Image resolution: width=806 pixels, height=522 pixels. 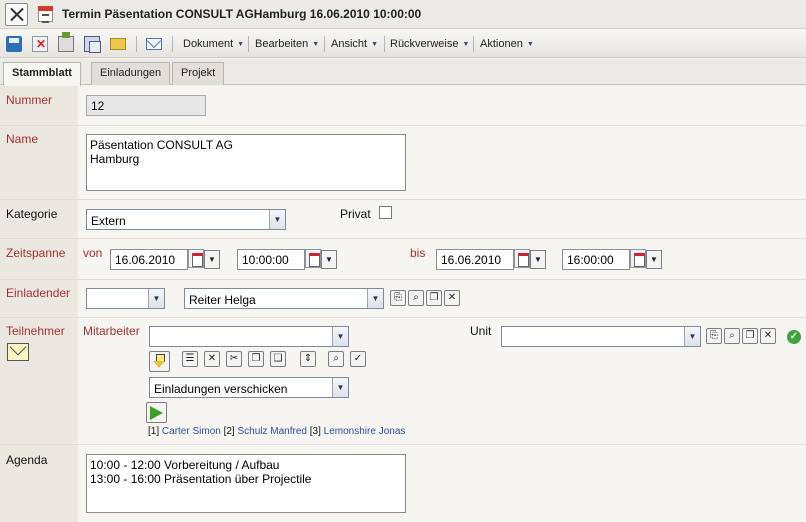 I want to click on sort-icon: ⇕, so click(x=308, y=359).